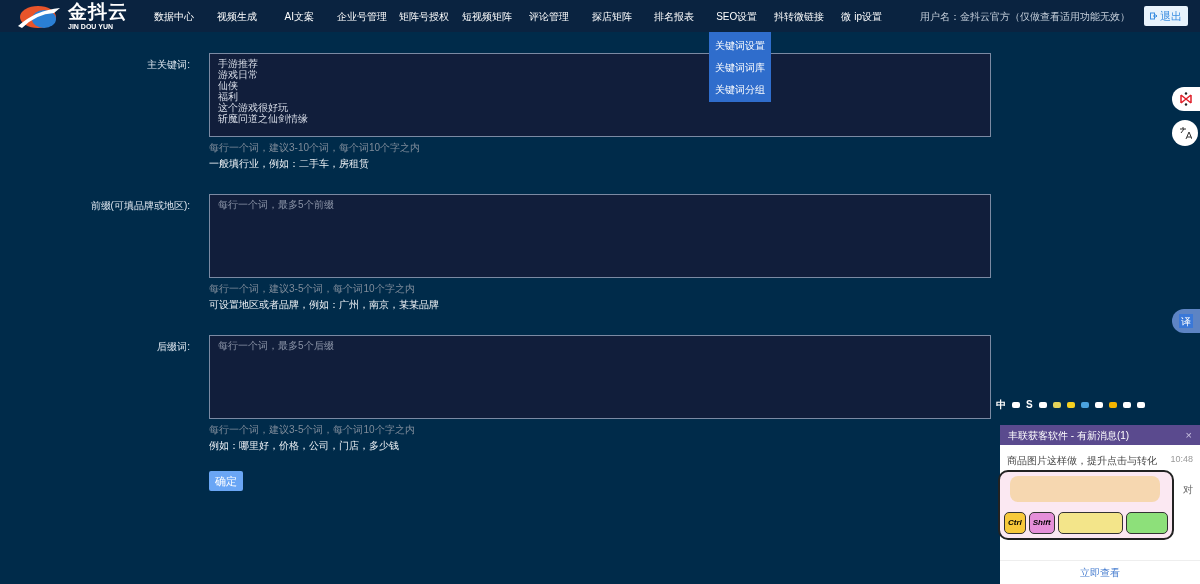 This screenshot has width=1200, height=584. What do you see at coordinates (238, 63) in the screenshot?
I see `keyword-line: 手游推荐` at bounding box center [238, 63].